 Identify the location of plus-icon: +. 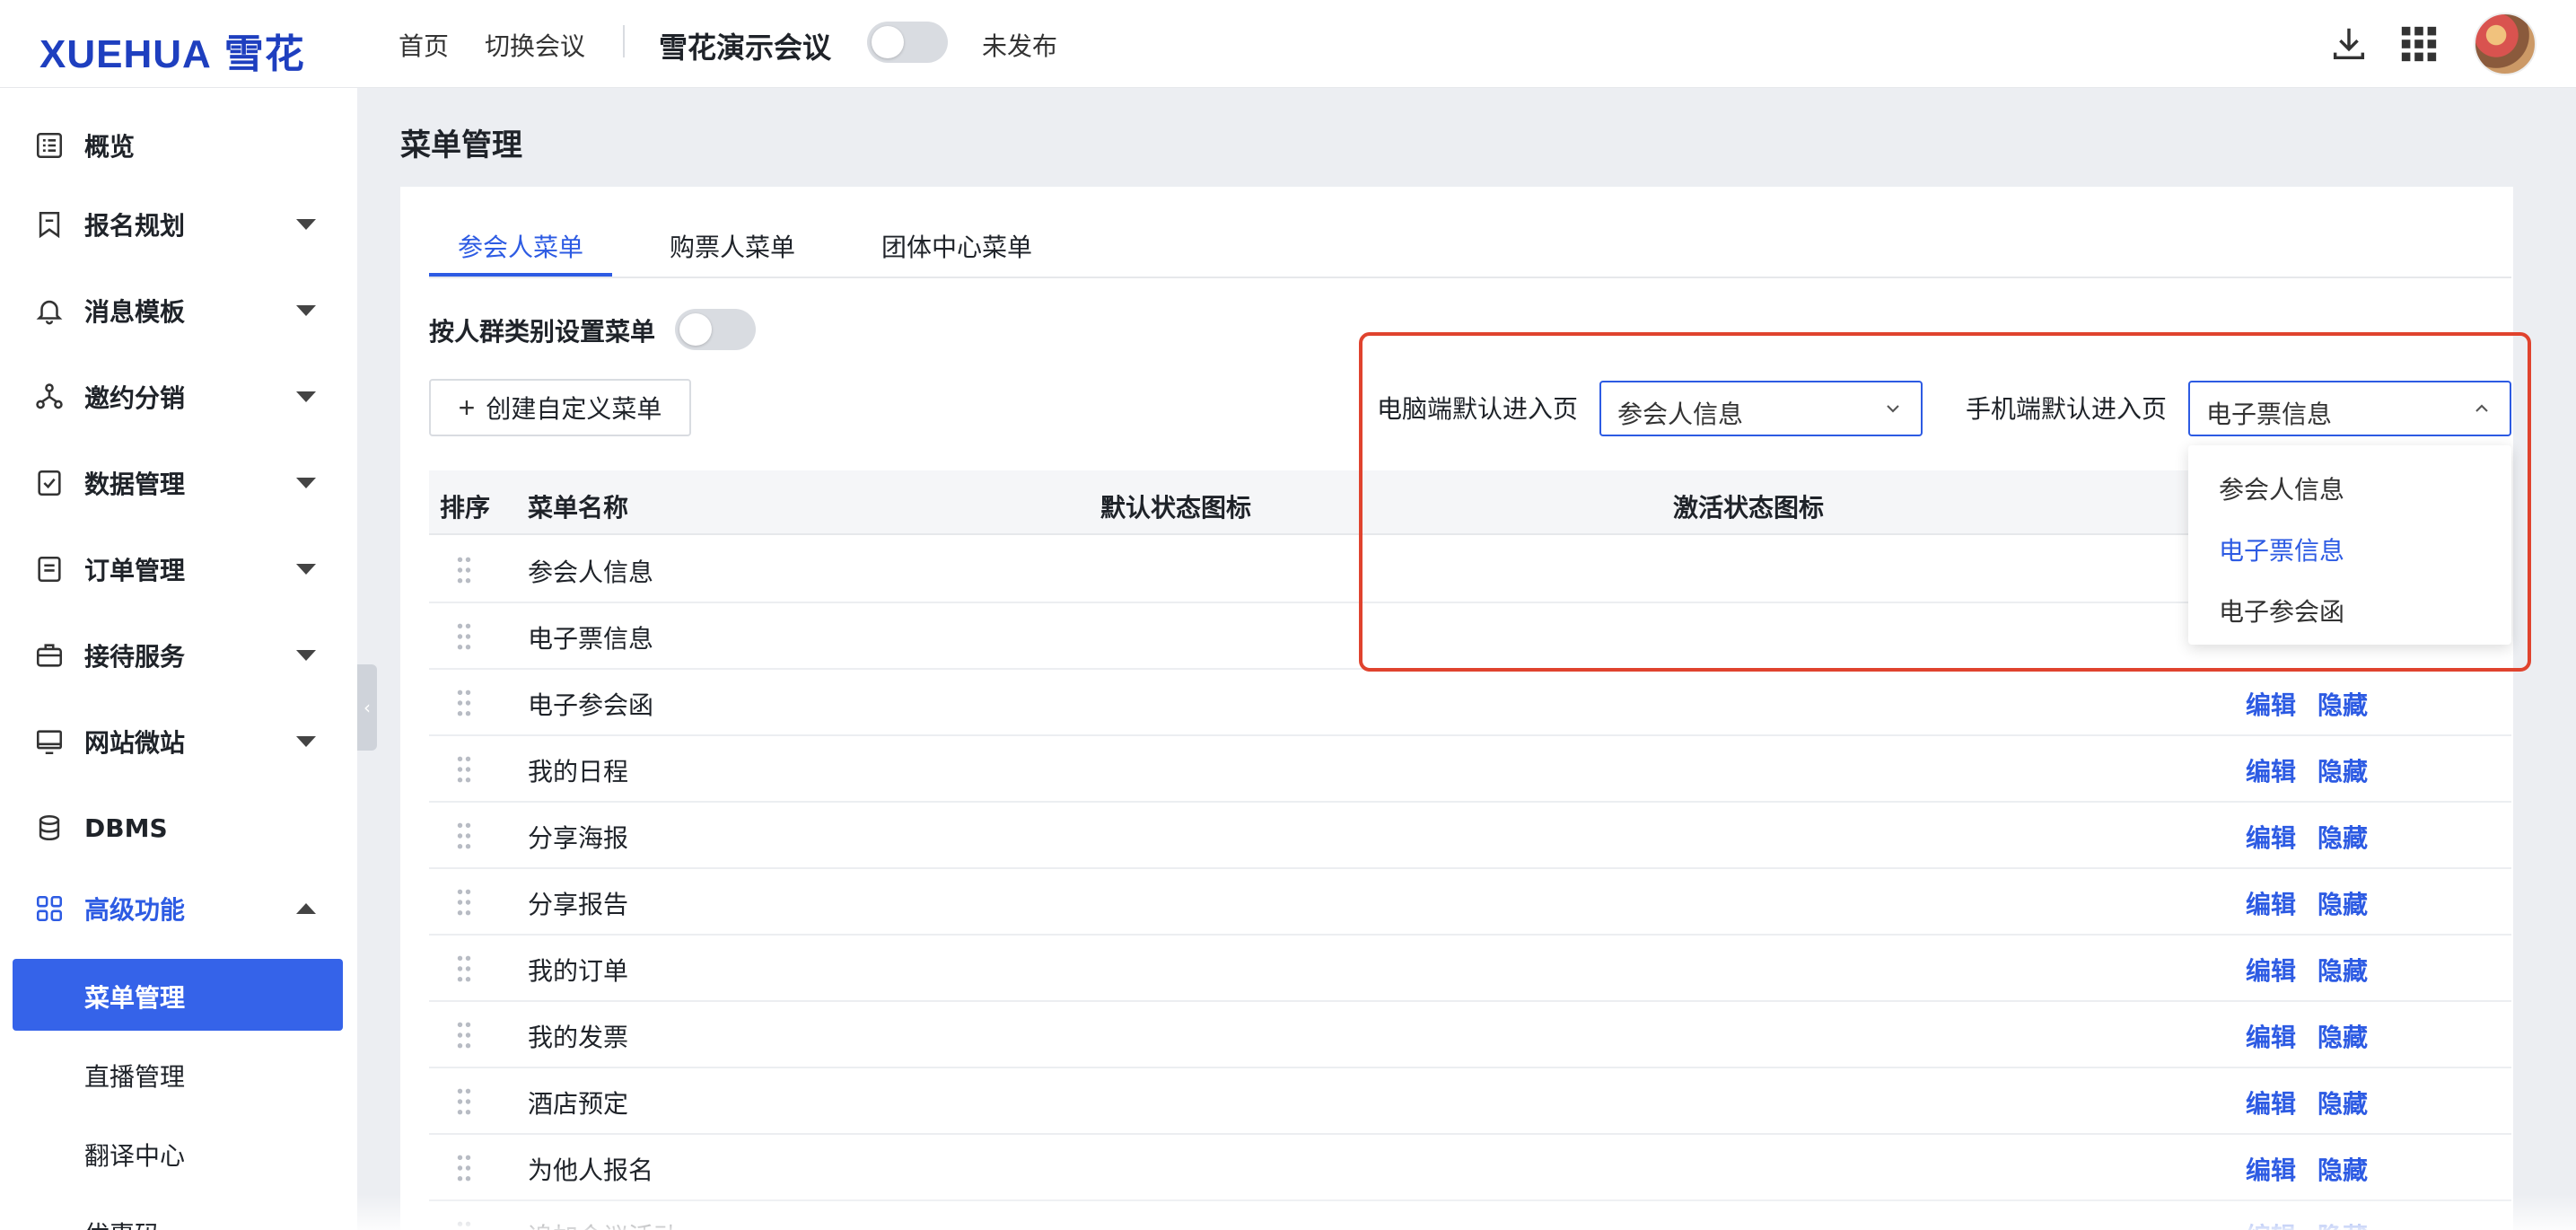
(467, 407).